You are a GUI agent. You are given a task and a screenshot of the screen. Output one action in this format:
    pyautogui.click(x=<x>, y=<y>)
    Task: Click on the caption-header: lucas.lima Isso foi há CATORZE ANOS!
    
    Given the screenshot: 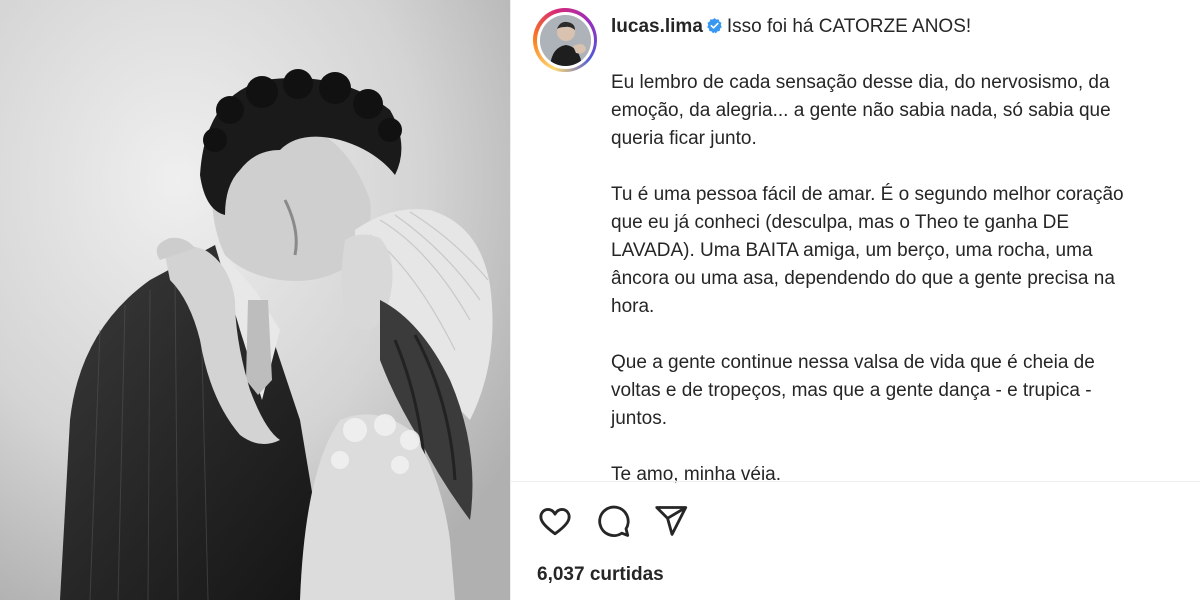 What is the action you would take?
    pyautogui.click(x=901, y=27)
    